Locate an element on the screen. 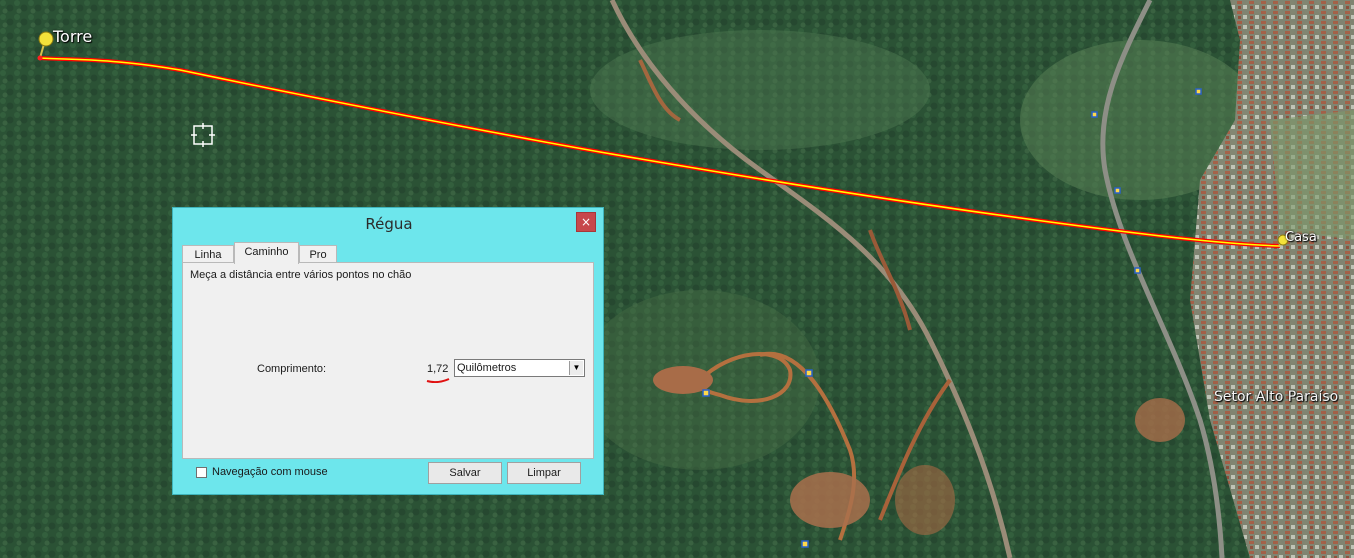  clear-button: Limpar is located at coordinates (544, 473).